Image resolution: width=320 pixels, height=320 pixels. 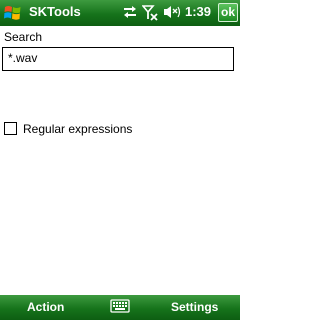 I want to click on regex-option: Regular expressions, so click(x=68, y=128).